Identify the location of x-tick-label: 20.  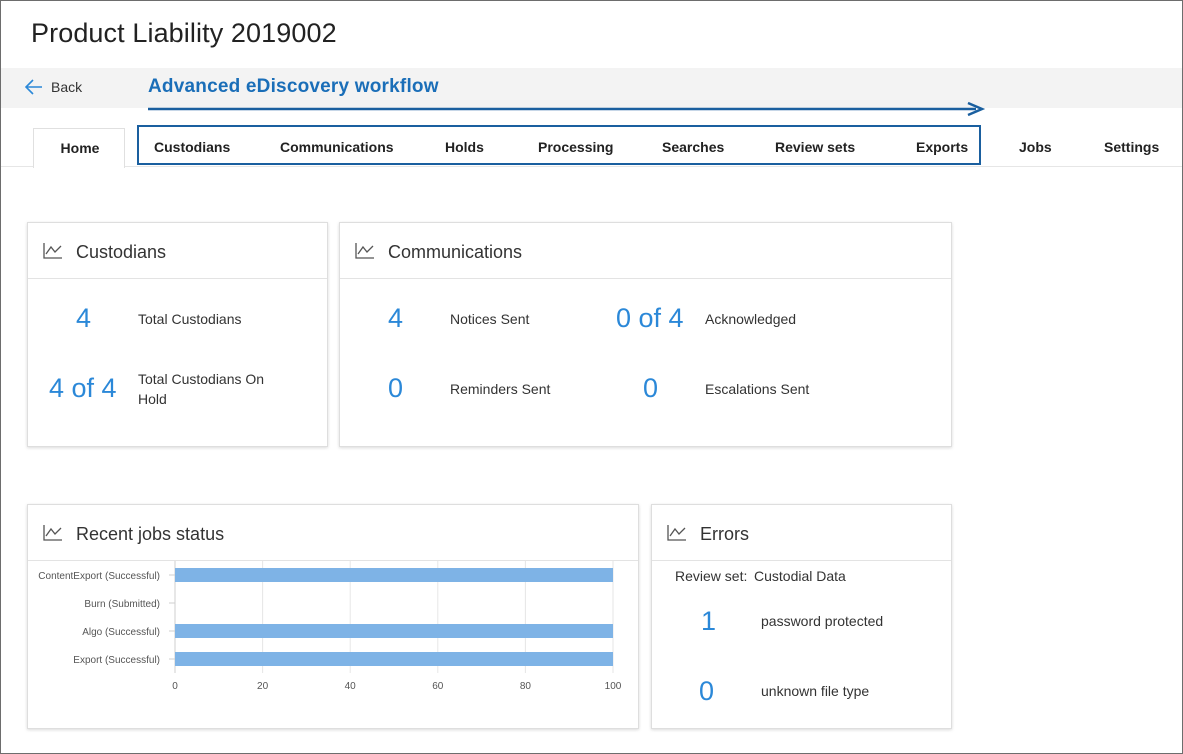
(263, 686).